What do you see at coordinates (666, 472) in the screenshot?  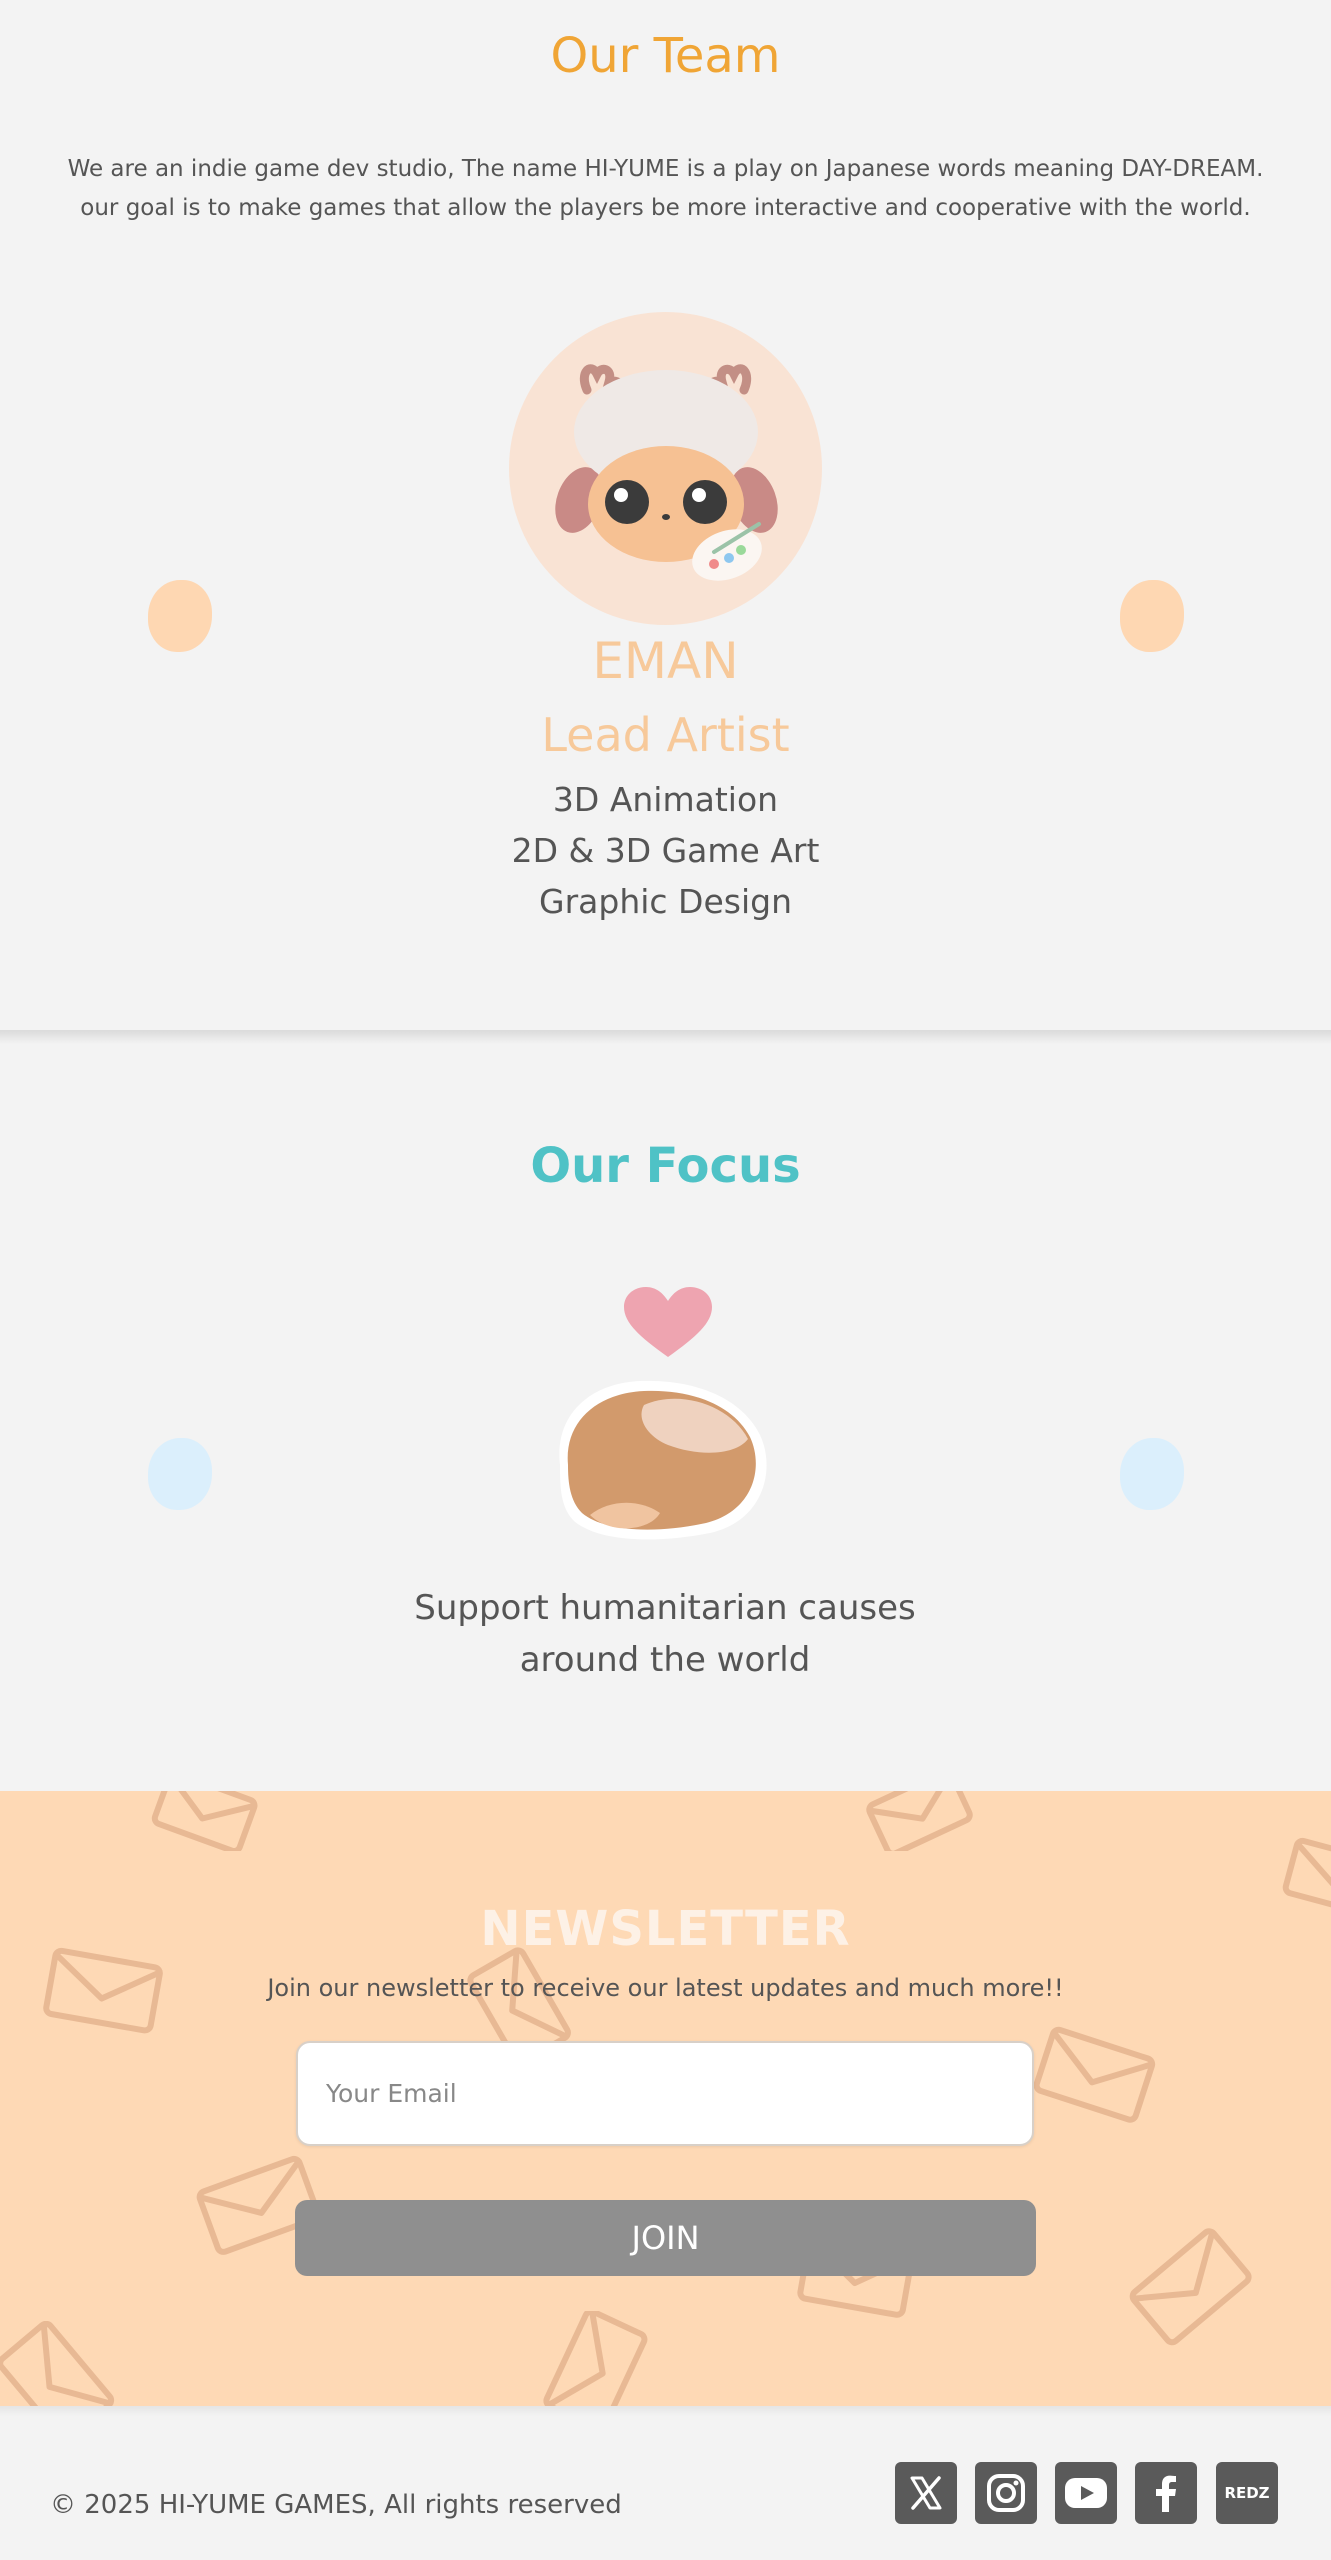 I see `deer-artist-avatar-icon` at bounding box center [666, 472].